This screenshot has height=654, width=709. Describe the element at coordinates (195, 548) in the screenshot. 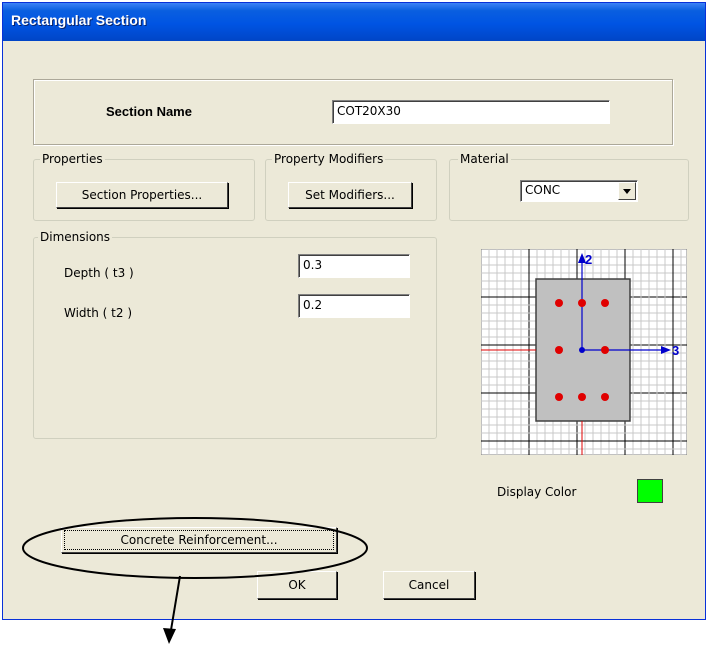

I see `highlight-ellipse` at that location.